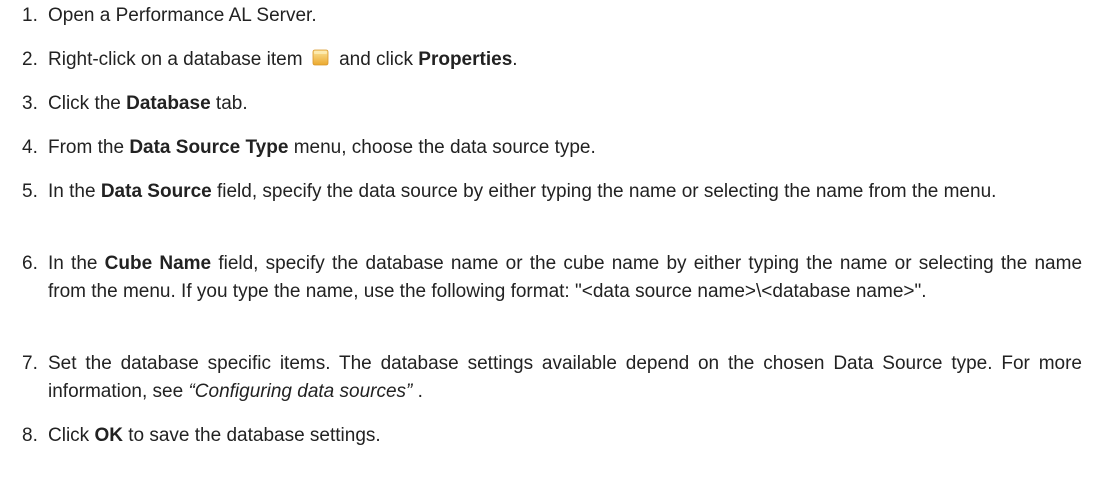 The image size is (1099, 490). I want to click on ui-term-data-source: Data Source, so click(156, 191).